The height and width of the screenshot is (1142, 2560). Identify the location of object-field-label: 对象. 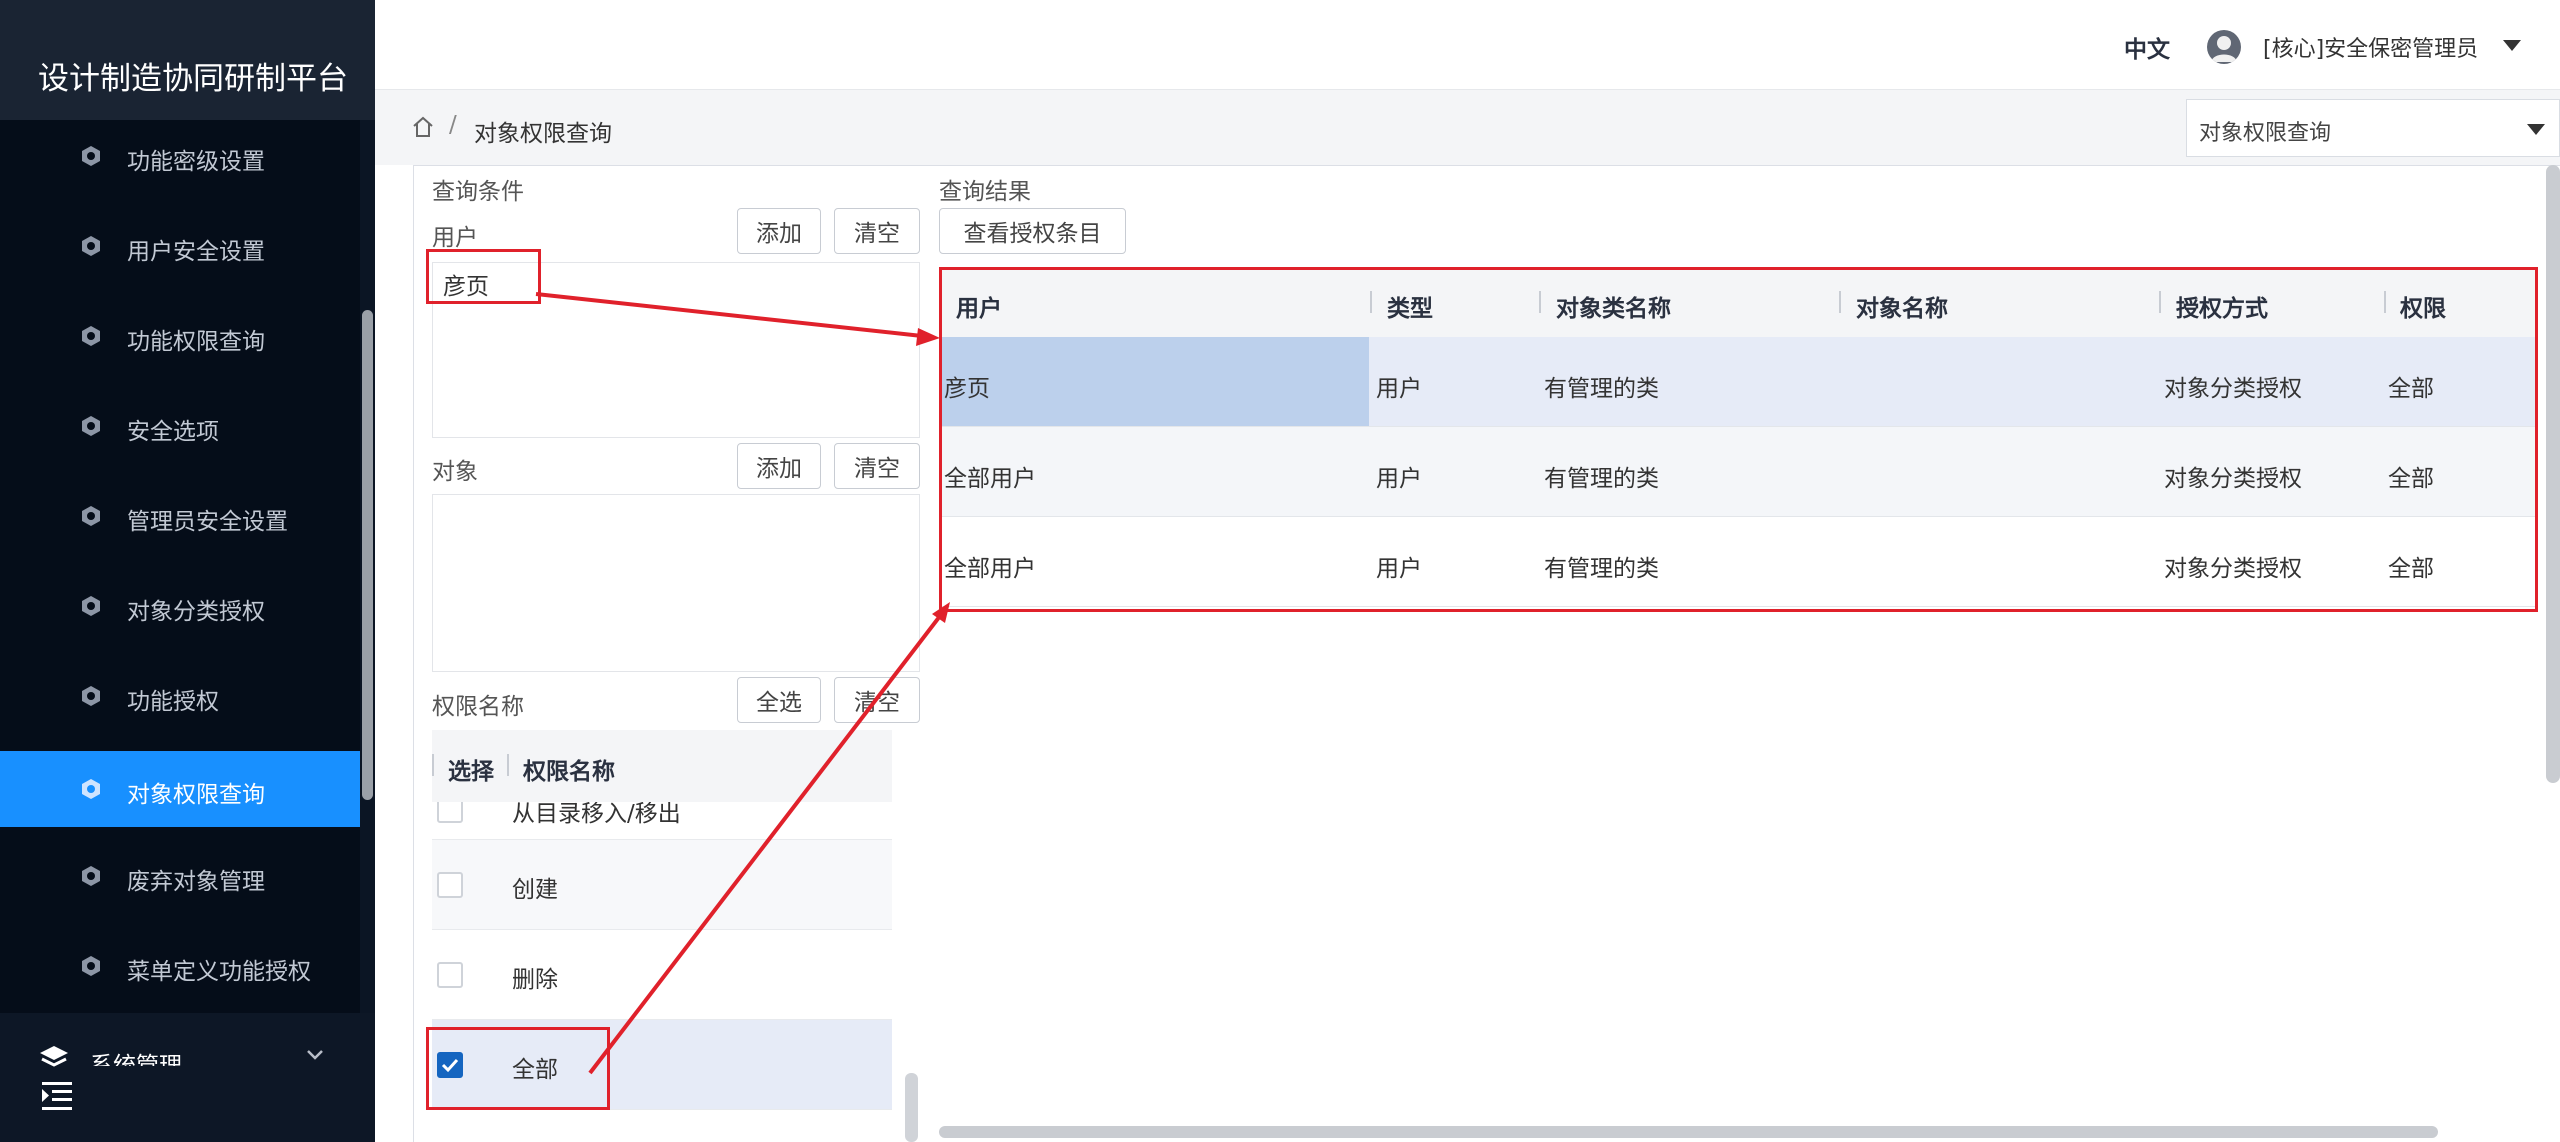
(455, 472).